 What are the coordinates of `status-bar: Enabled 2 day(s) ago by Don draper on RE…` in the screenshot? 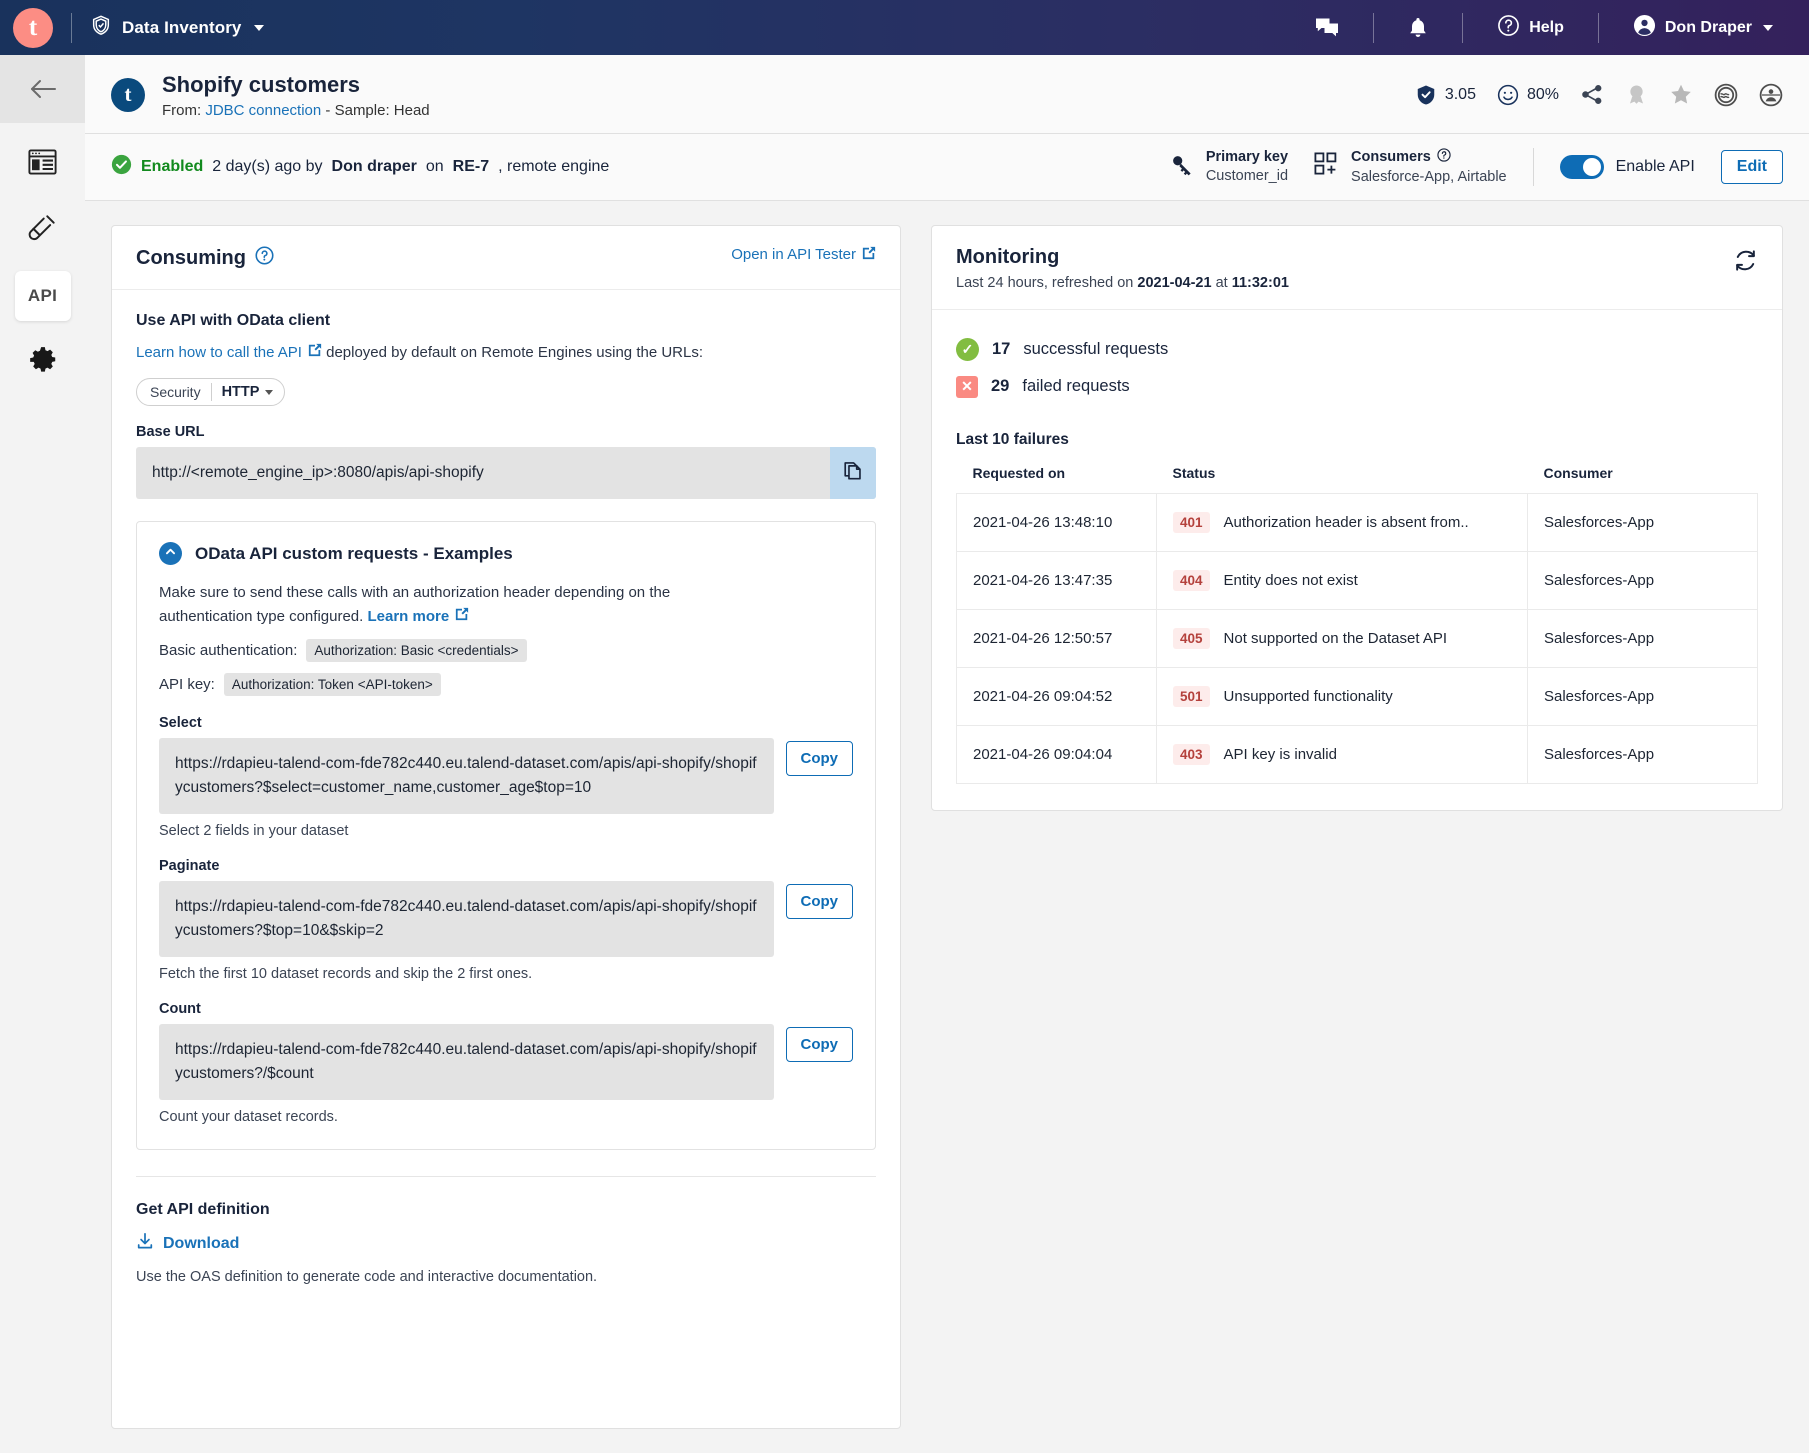 It's located at (947, 167).